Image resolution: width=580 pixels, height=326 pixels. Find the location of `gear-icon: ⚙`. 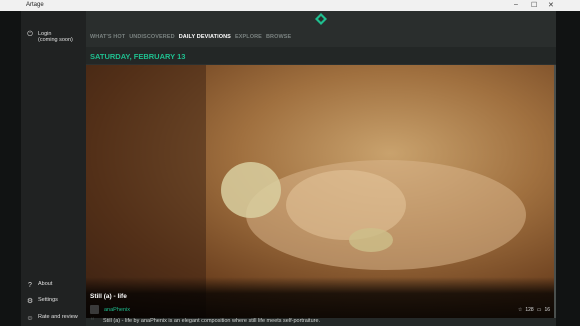

gear-icon: ⚙ is located at coordinates (30, 301).